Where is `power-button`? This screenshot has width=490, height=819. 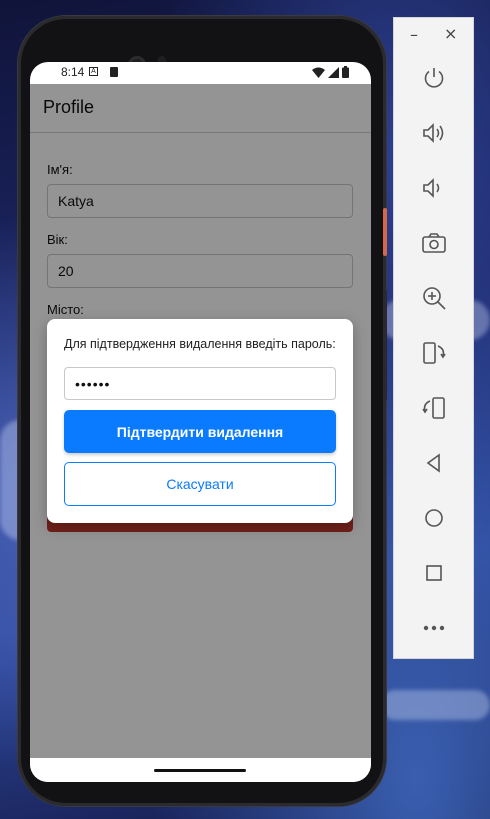
power-button is located at coordinates (434, 78).